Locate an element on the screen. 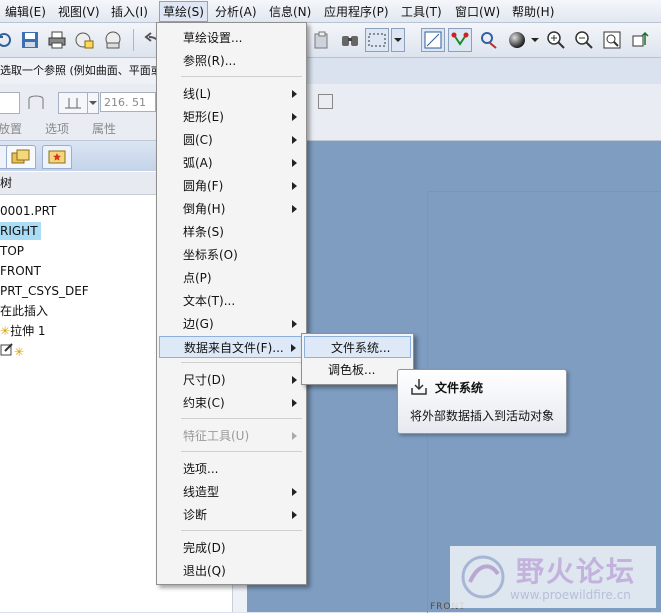 This screenshot has height=613, width=661. send-mail-icon is located at coordinates (84, 40).